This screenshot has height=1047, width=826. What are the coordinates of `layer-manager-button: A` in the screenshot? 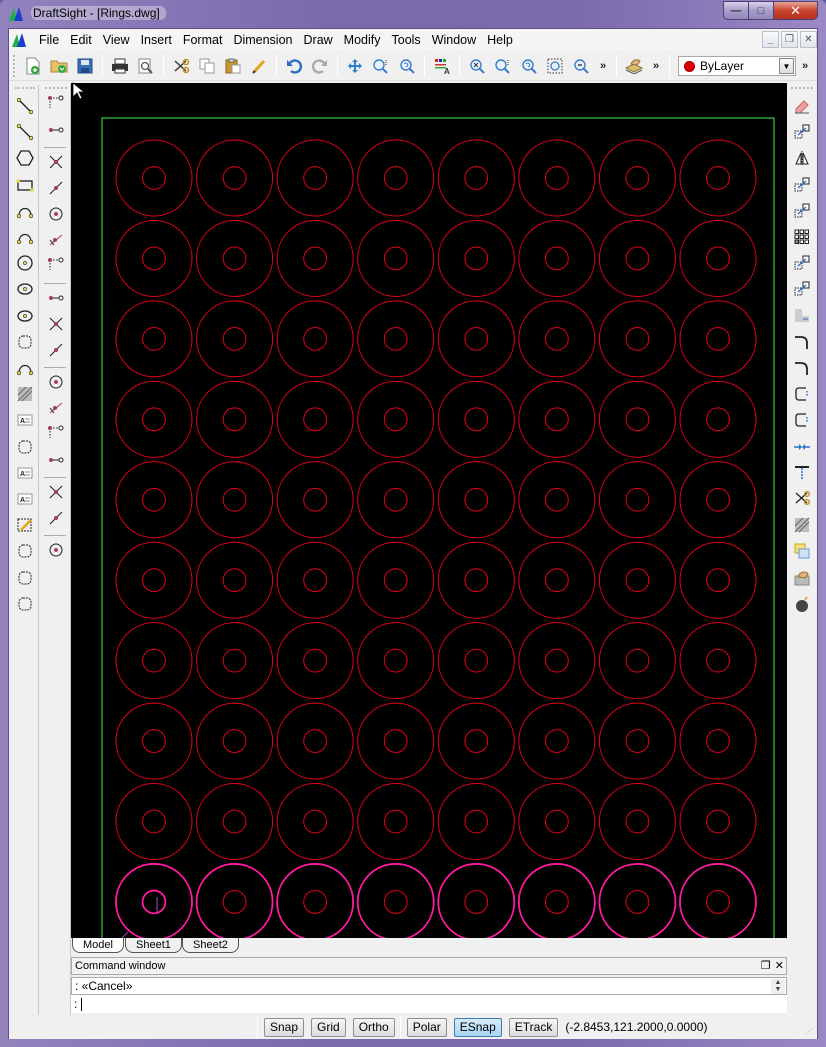 It's located at (442, 66).